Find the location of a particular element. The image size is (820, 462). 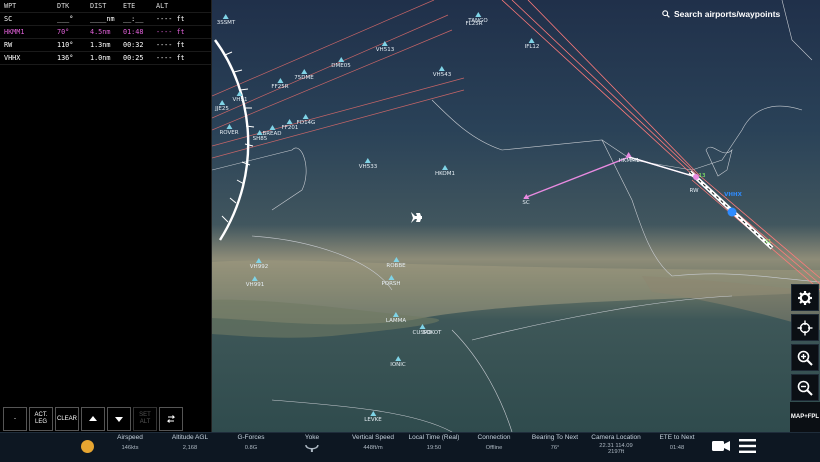

row-dist: 1.3nm is located at coordinates (100, 45).